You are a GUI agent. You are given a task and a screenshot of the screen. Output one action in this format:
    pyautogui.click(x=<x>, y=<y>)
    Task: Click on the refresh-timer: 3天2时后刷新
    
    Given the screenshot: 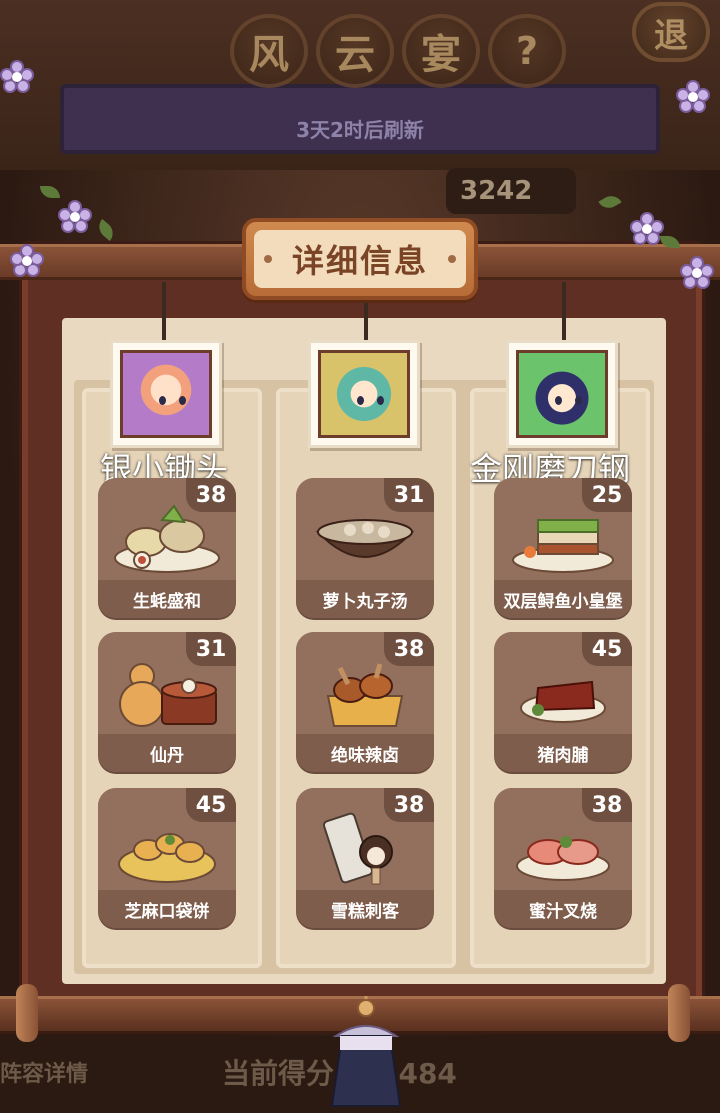 What is the action you would take?
    pyautogui.click(x=360, y=130)
    